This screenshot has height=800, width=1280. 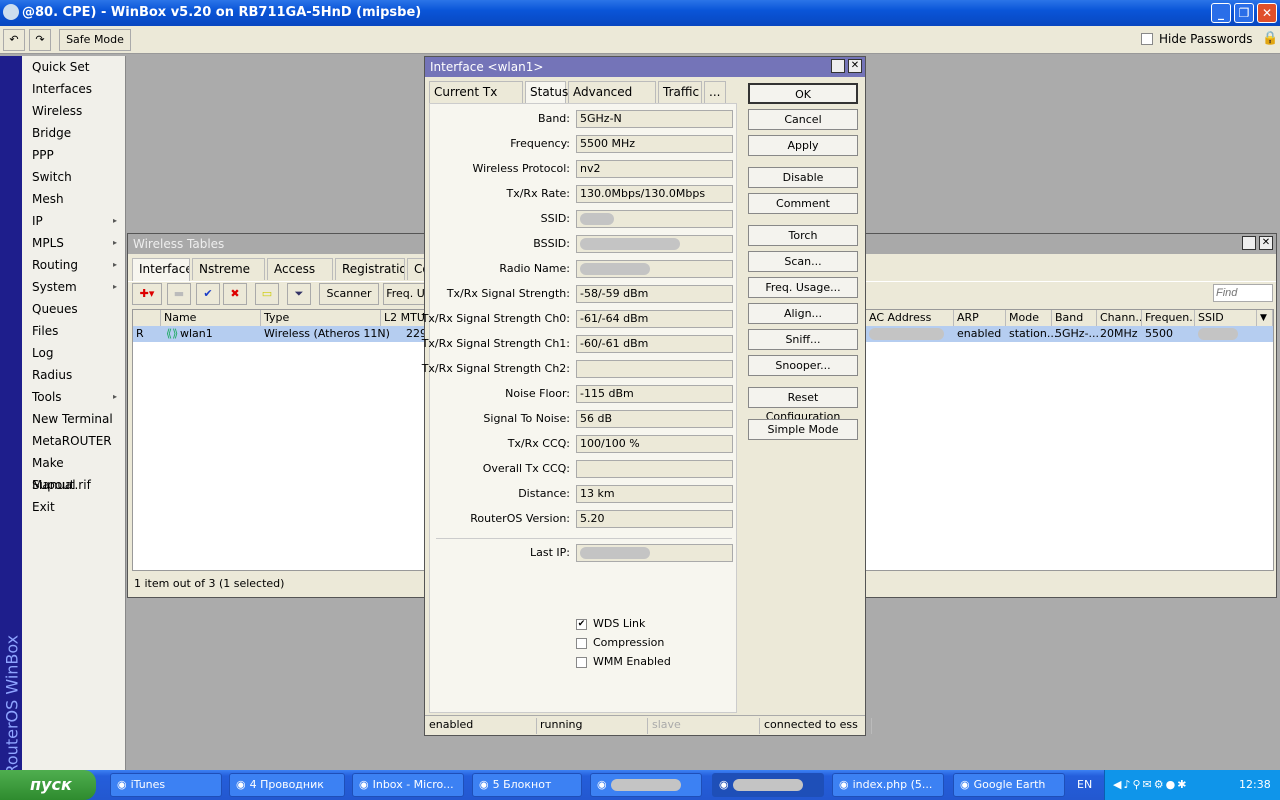 I want to click on checkbox-wds-link: ✔ WDS Link, so click(x=610, y=623).